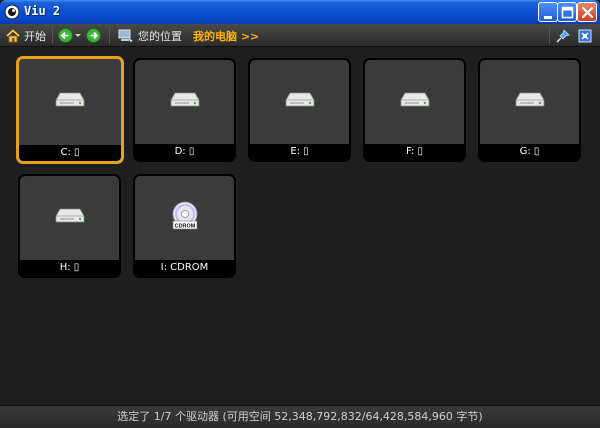 The image size is (600, 428). What do you see at coordinates (42, 11) in the screenshot?
I see `window-title: Viu 2` at bounding box center [42, 11].